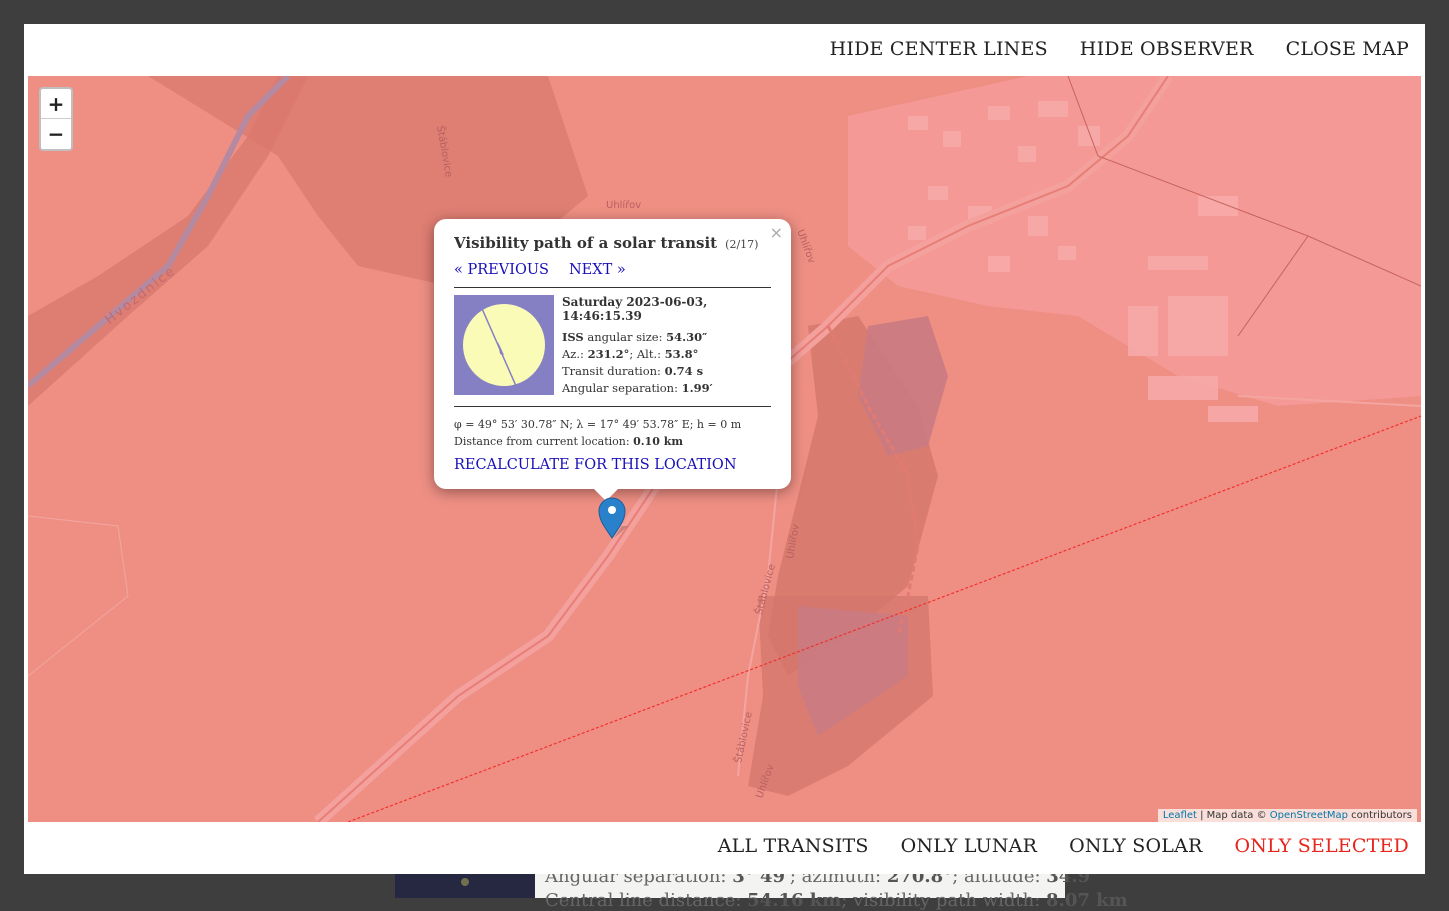  I want to click on recalculate-link: RECALCULATE FOR THIS LOCATION, so click(595, 465).